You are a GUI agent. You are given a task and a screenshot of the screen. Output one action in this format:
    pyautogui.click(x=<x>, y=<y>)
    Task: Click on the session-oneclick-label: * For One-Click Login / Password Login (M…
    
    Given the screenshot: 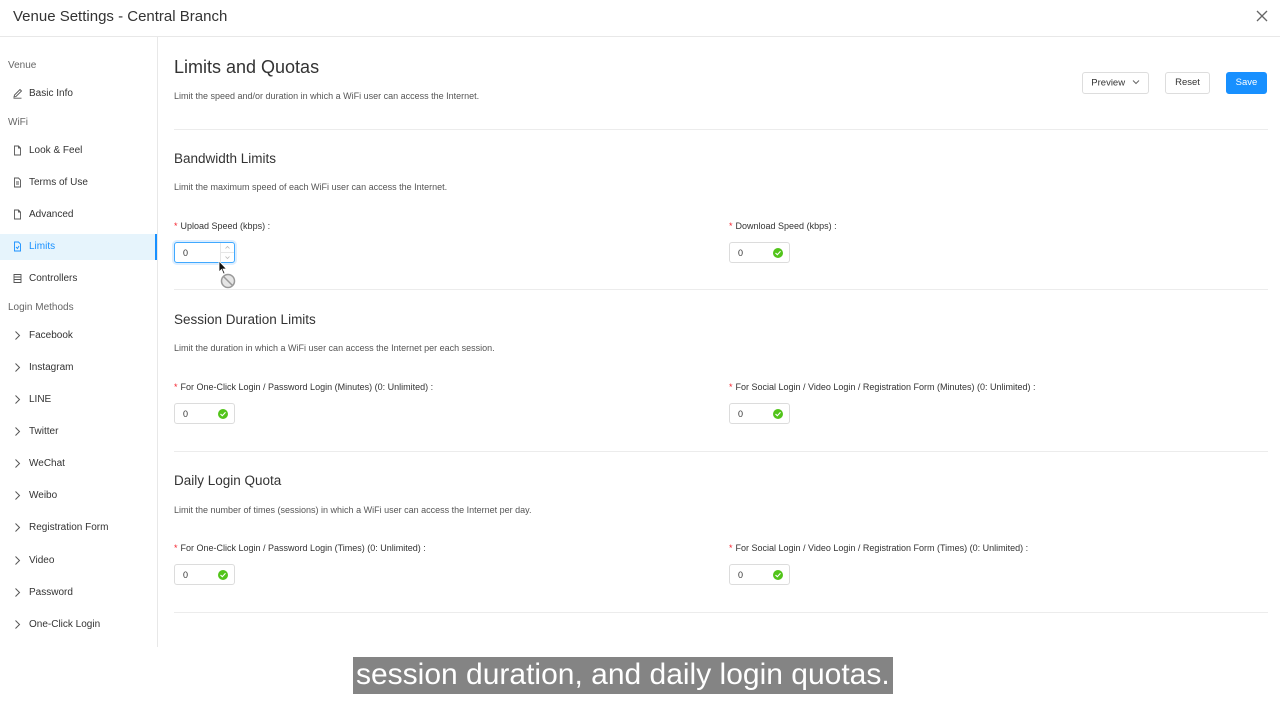 What is the action you would take?
    pyautogui.click(x=304, y=387)
    